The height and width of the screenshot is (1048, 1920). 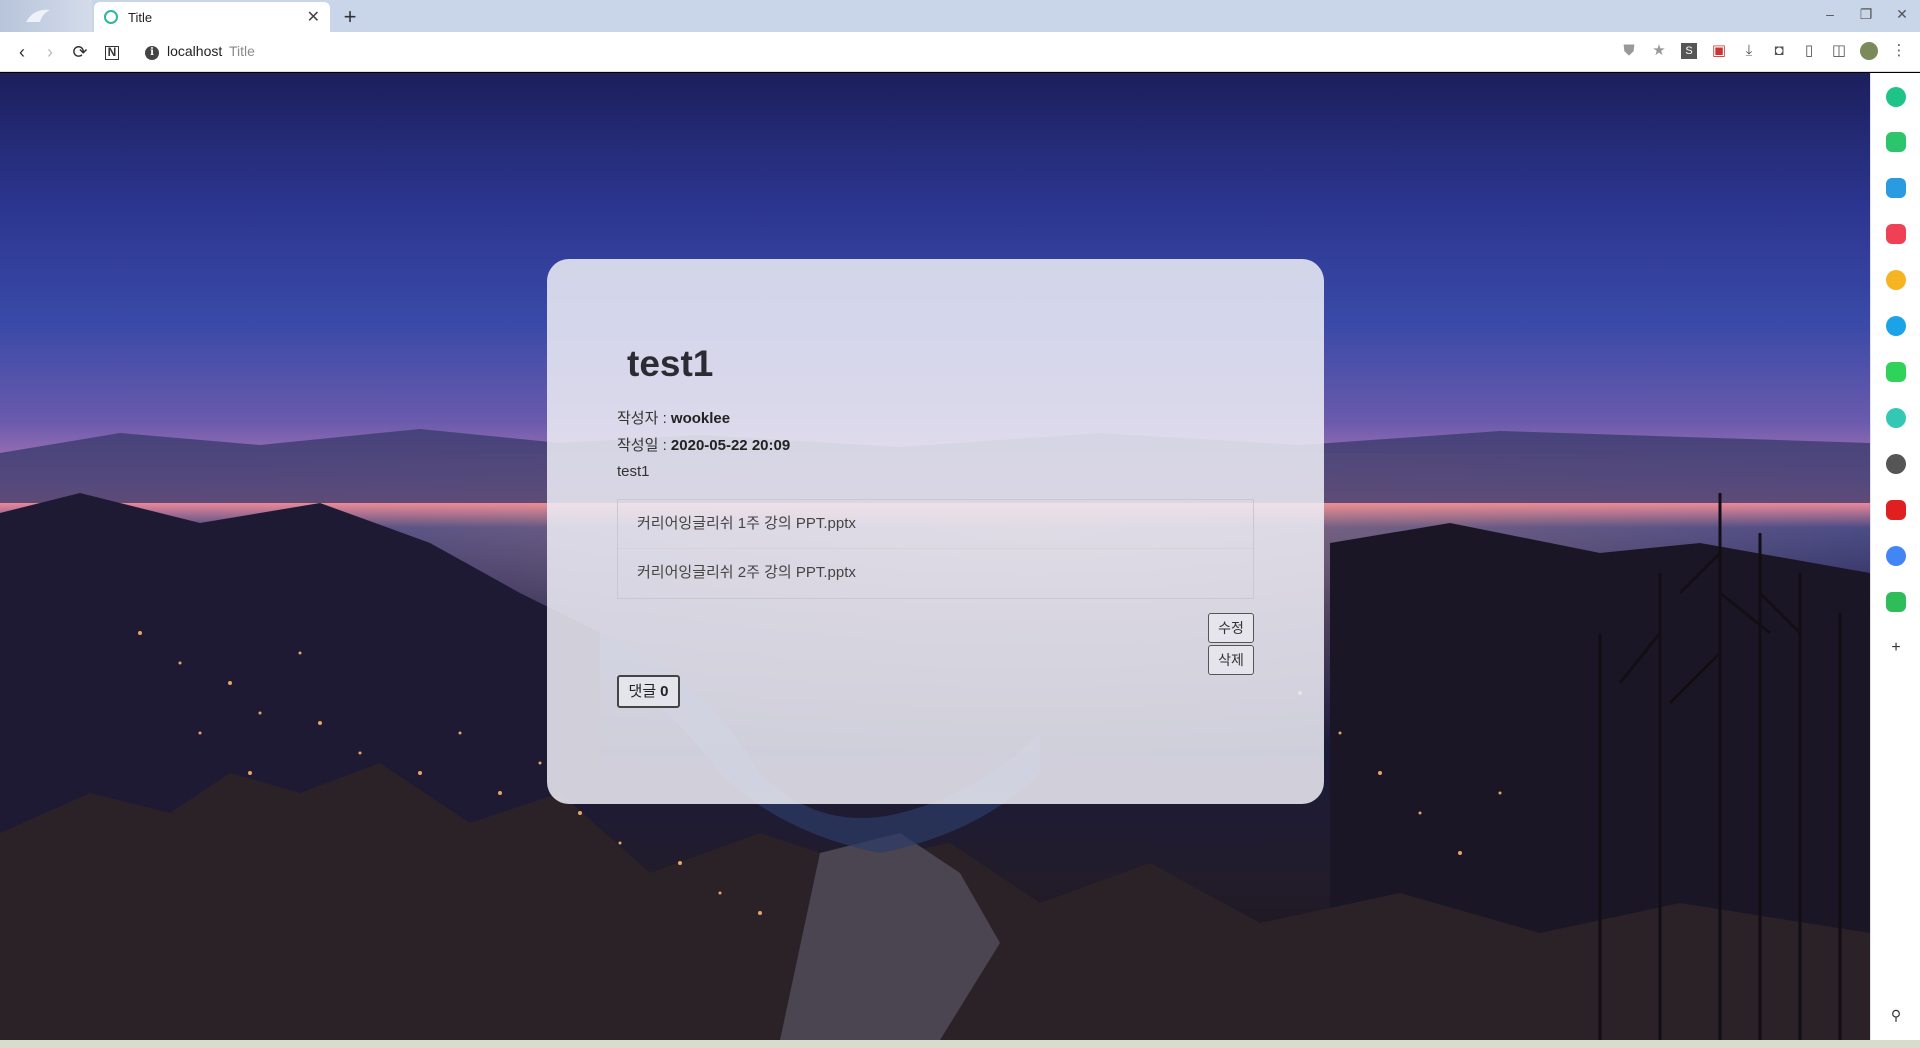 I want to click on sidebar-map-icon, so click(x=1896, y=602).